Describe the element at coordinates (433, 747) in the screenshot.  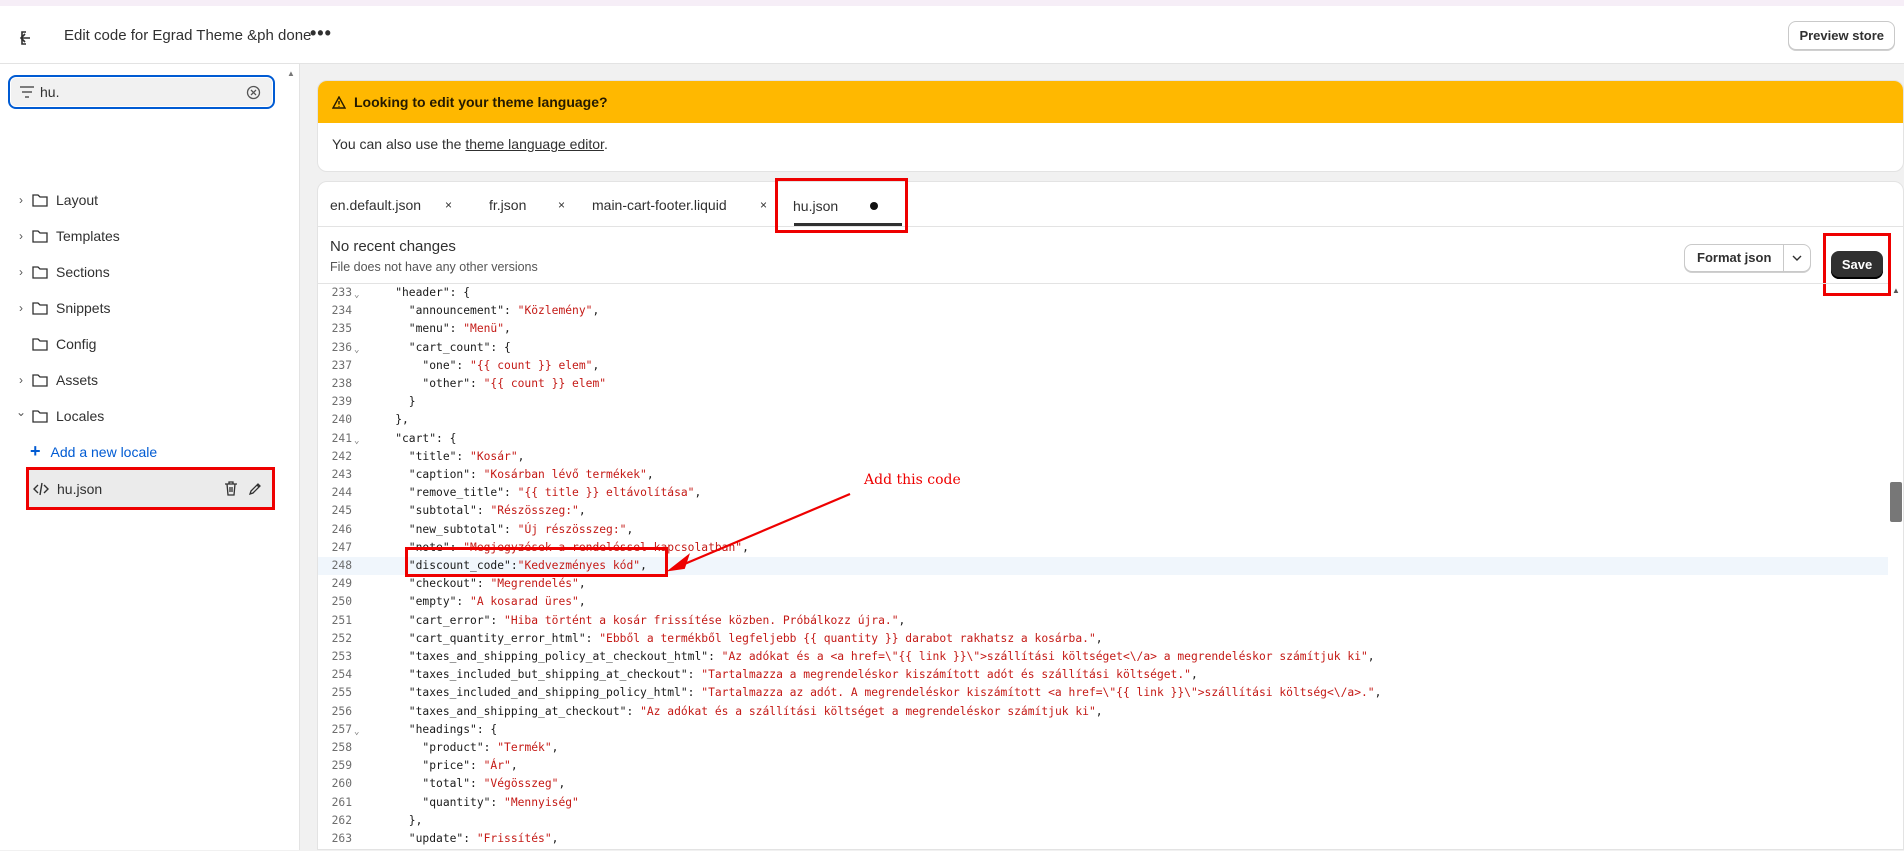
I see `code-key: "product":` at that location.